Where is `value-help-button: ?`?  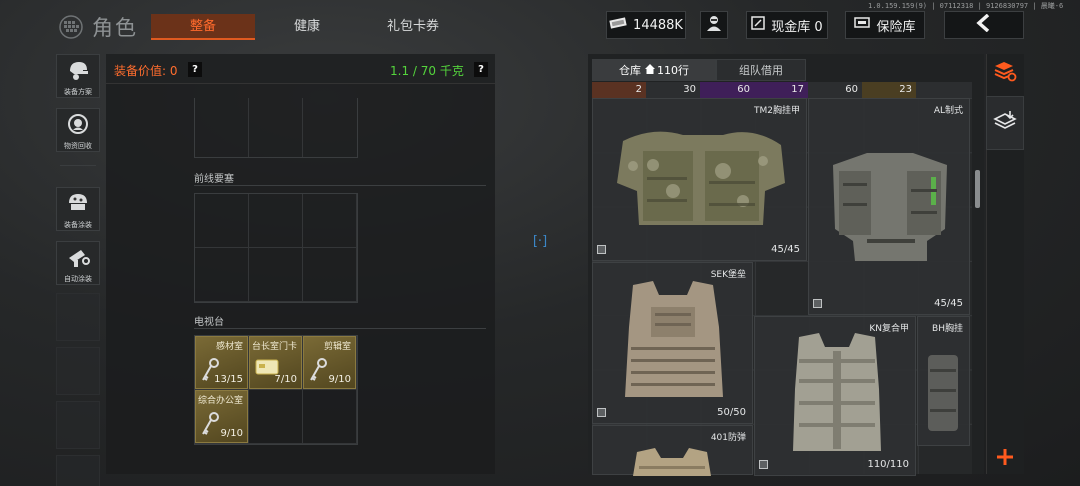
value-help-button: ? is located at coordinates (195, 69).